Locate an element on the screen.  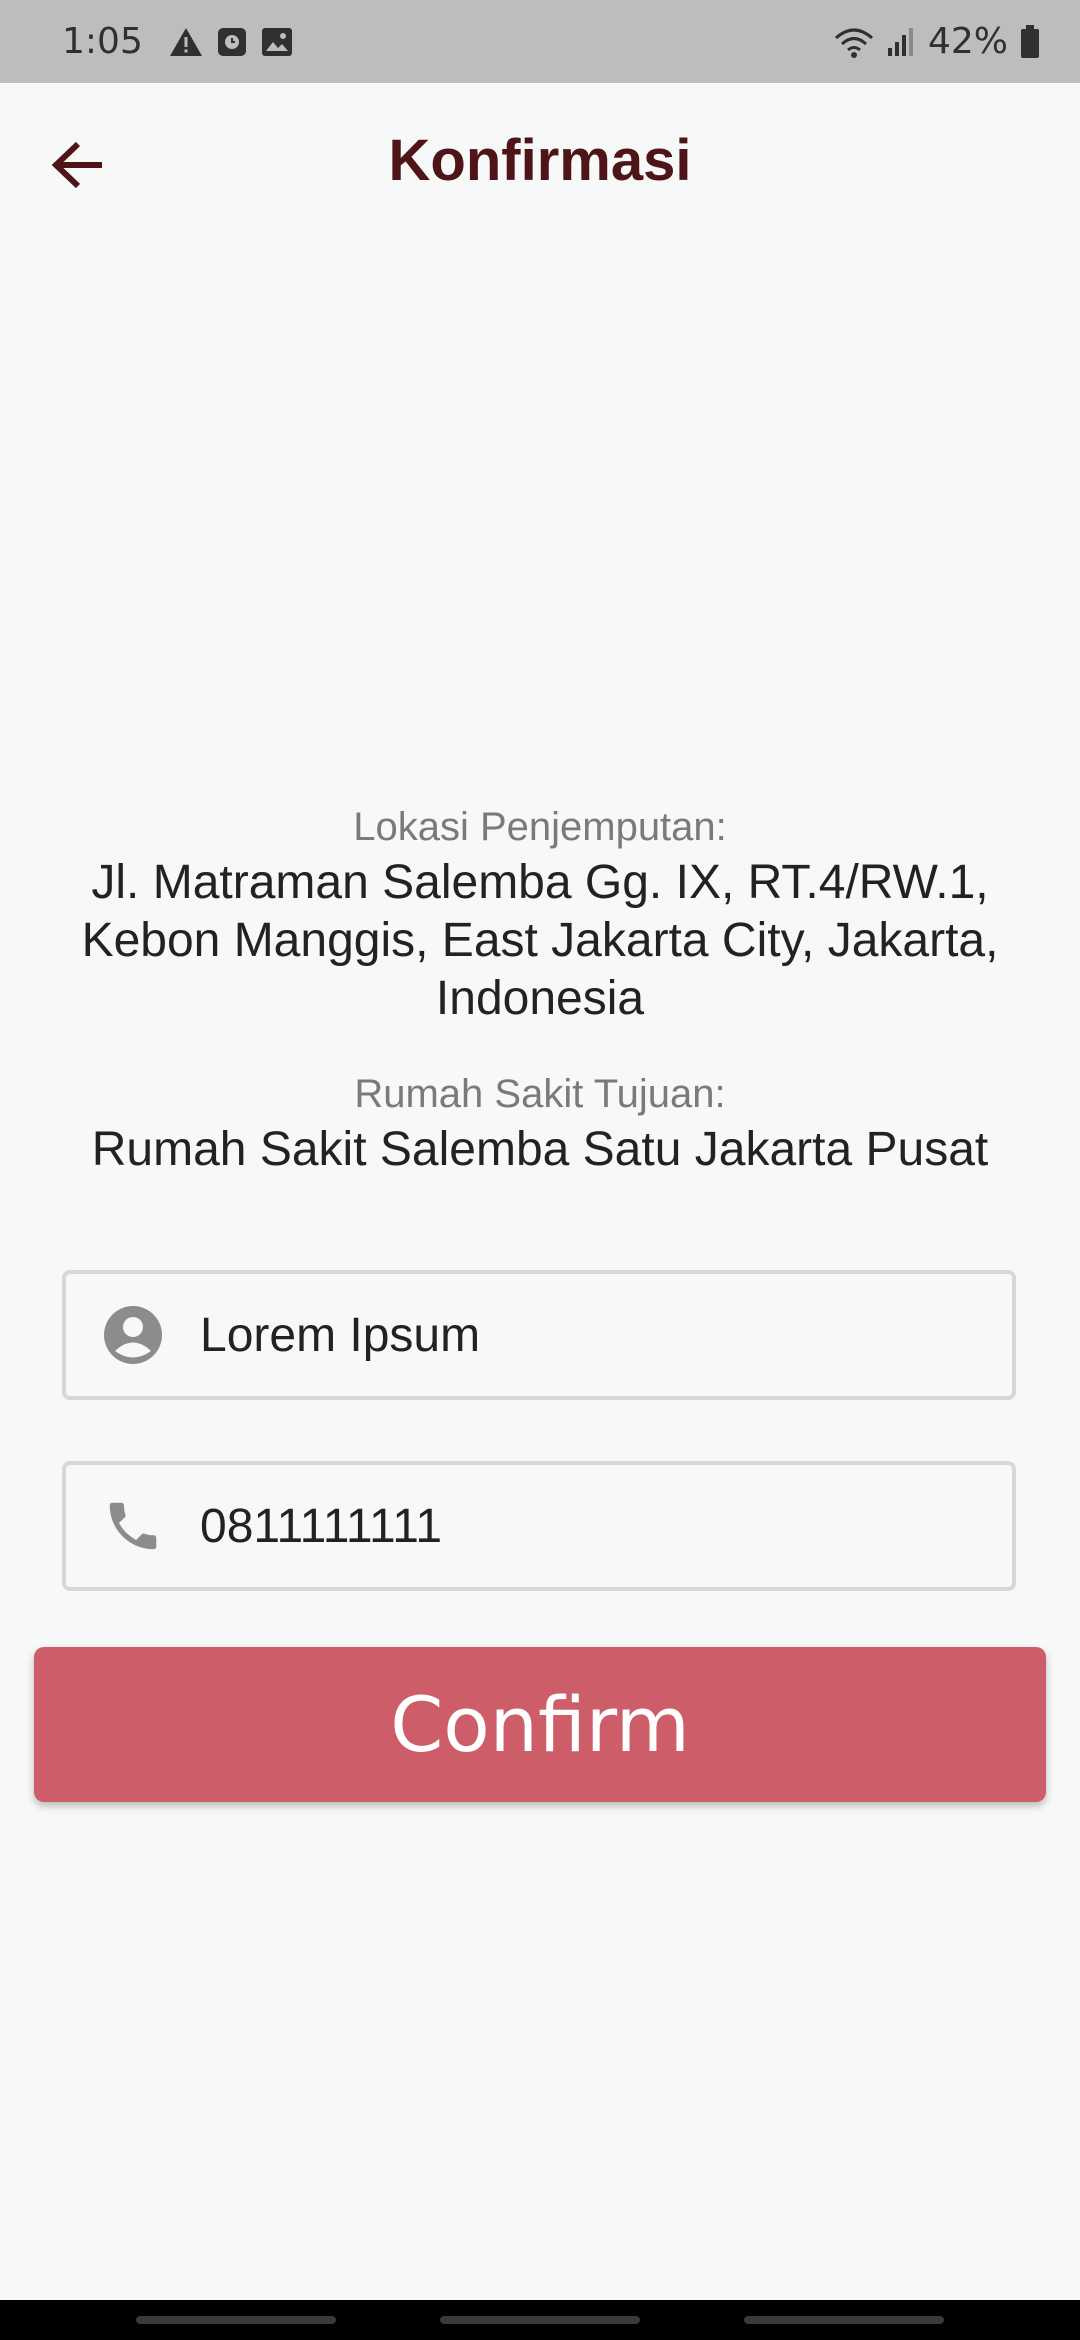
nav-handle-left is located at coordinates (236, 2320).